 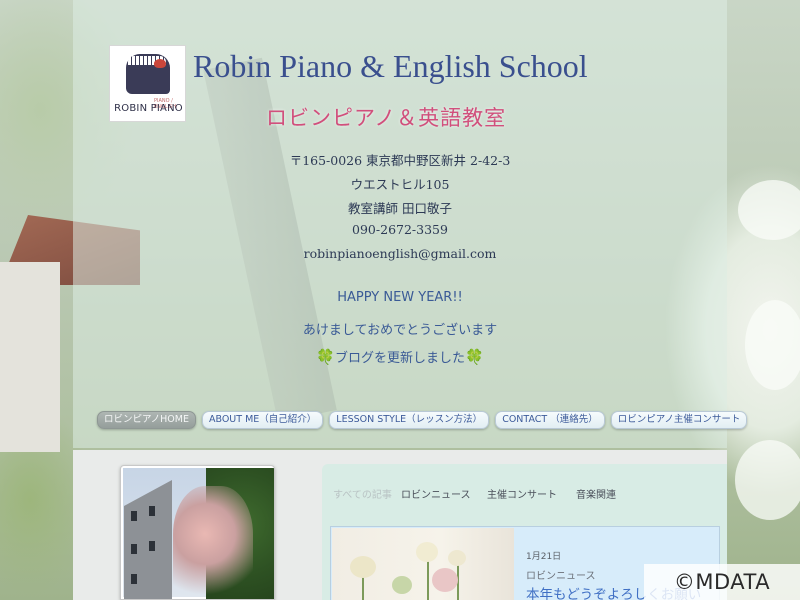 I want to click on phone-number: 090-2672-3359, so click(x=400, y=229).